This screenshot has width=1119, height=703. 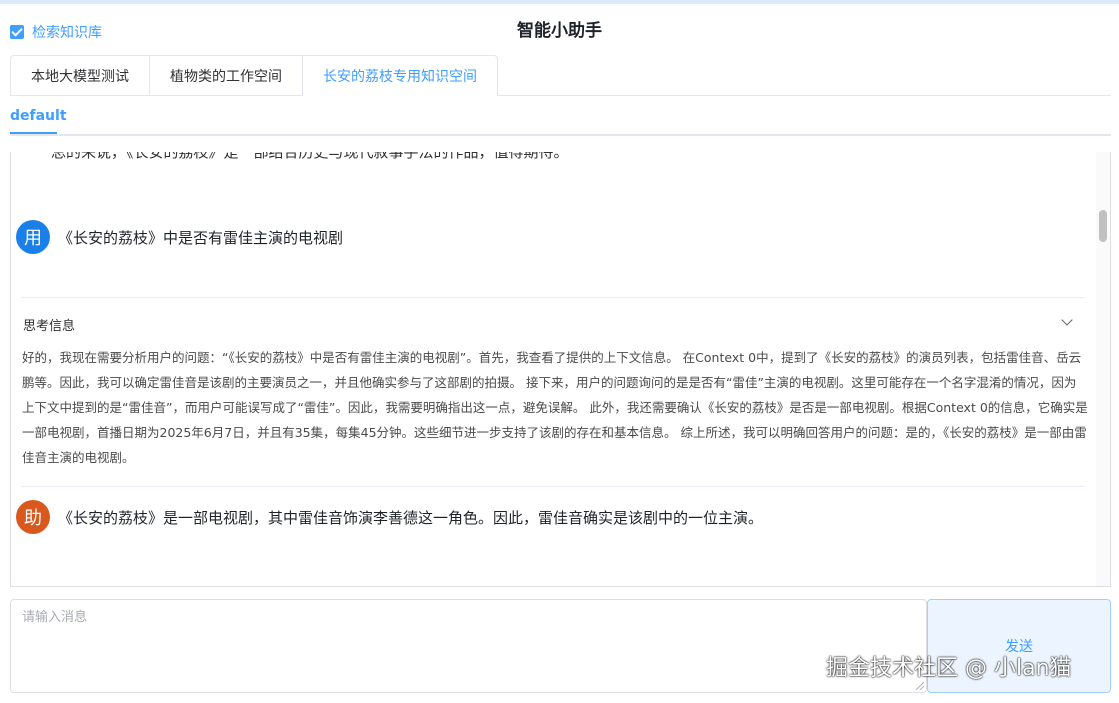 I want to click on workspace-tabs: 本地大模型测试 植物类的工作空间 长安的荔枝专用知识空间, so click(x=254, y=75).